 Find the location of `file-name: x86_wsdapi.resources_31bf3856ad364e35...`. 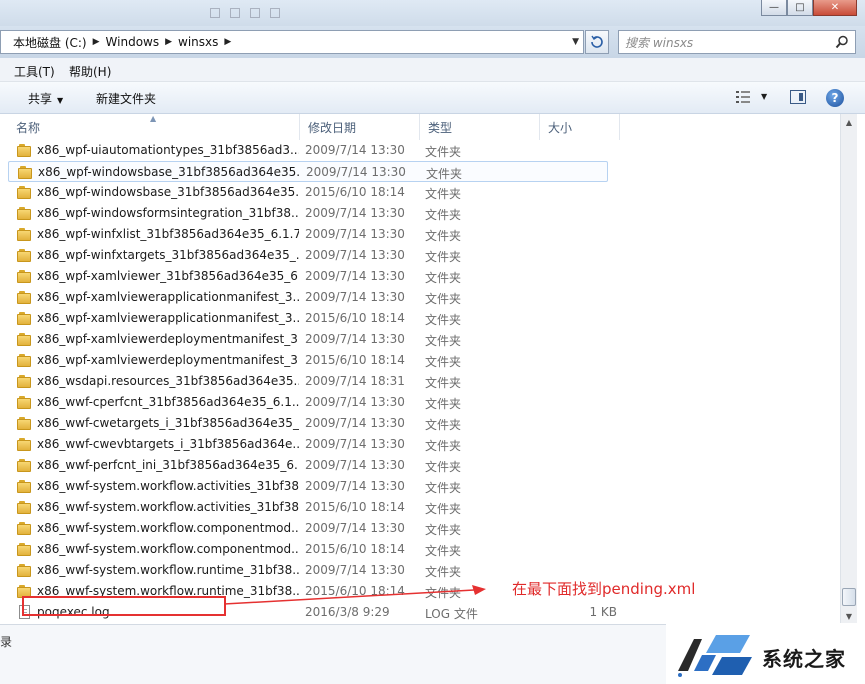

file-name: x86_wsdapi.resources_31bf3856ad364e35... is located at coordinates (168, 381).